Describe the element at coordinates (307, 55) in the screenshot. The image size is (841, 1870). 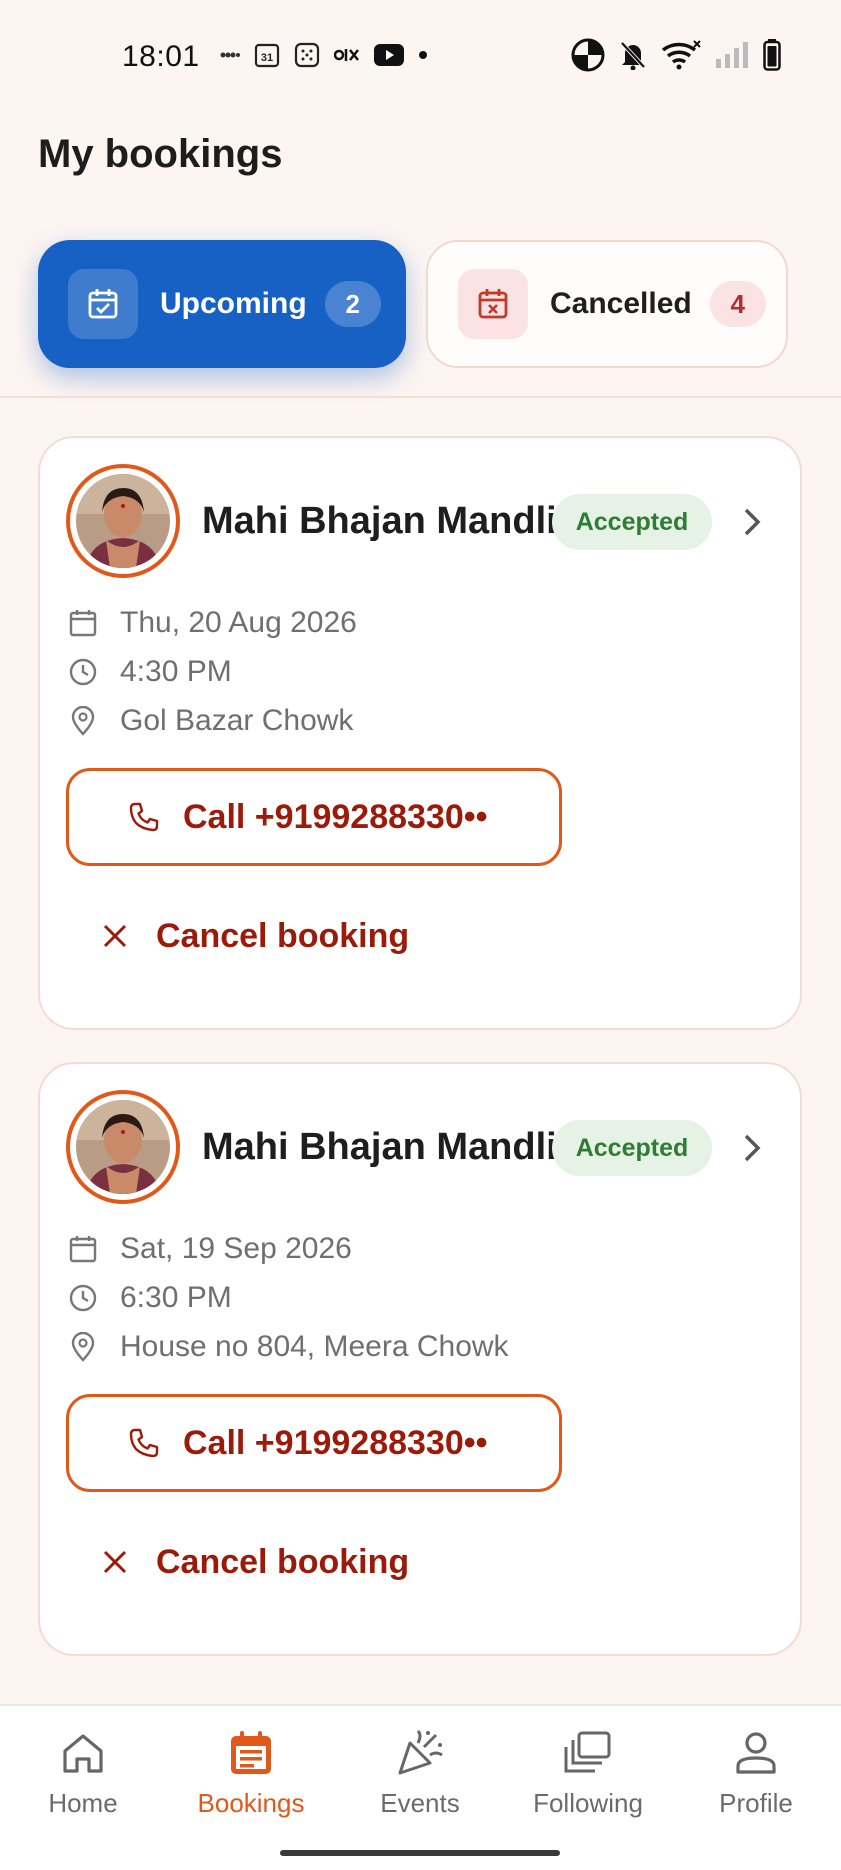
I see `calculator-icon` at that location.